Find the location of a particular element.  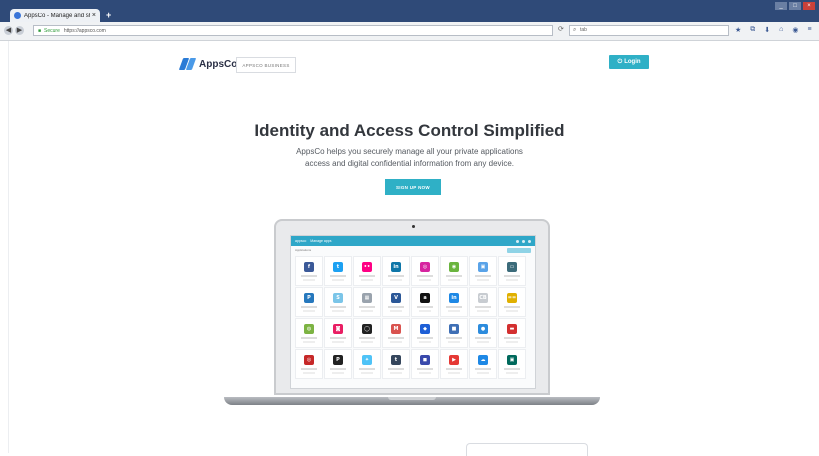

app-icon: ▣ is located at coordinates (512, 359).